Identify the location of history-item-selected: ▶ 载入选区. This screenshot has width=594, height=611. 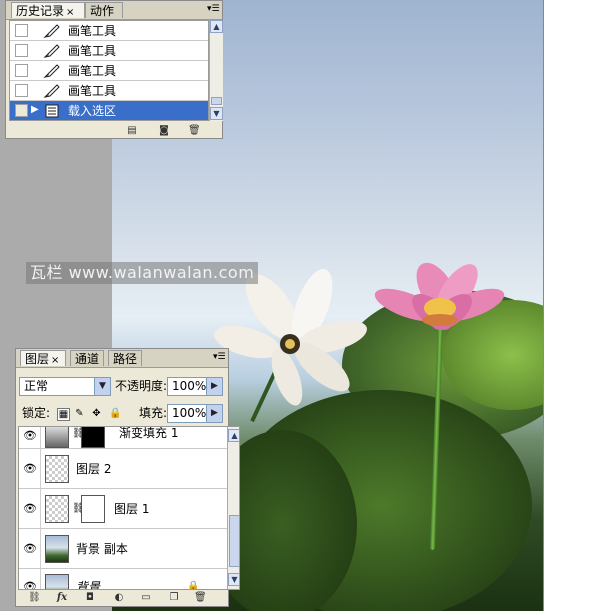
(109, 110).